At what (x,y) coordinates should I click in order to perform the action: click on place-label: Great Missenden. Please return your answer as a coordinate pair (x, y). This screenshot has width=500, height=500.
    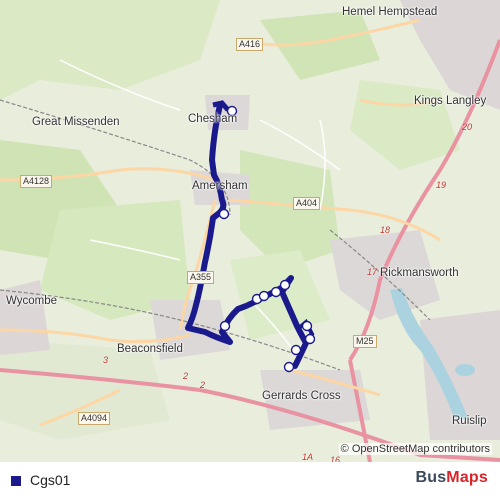
    Looking at the image, I should click on (76, 122).